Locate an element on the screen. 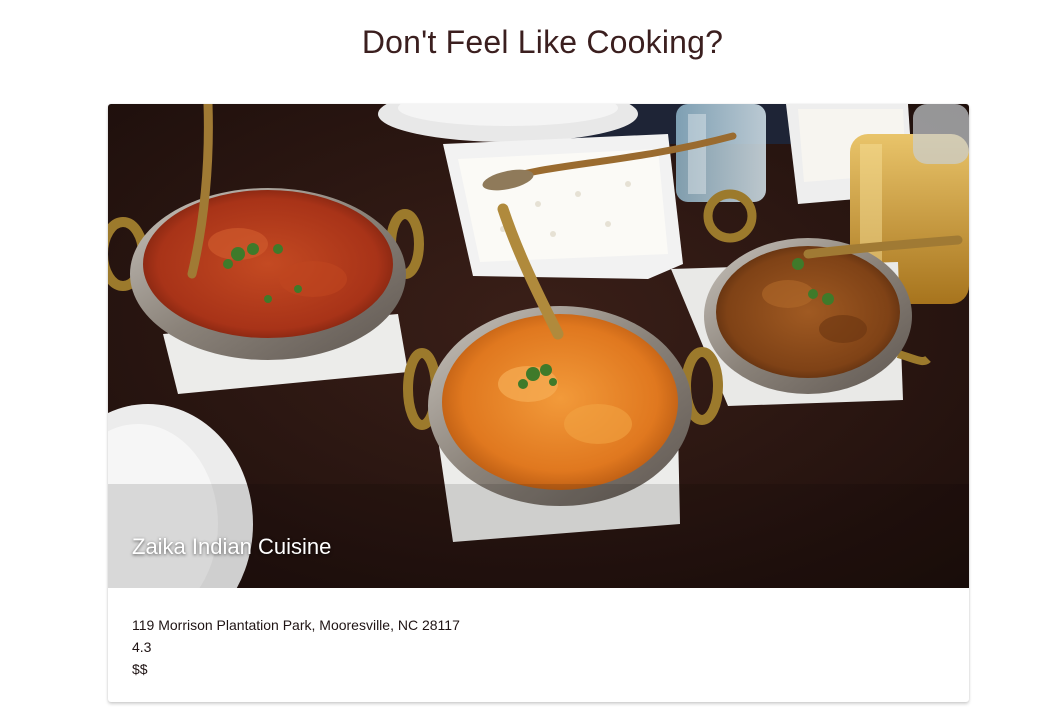  restaurant-name: Zaika Indian Cuisine is located at coordinates (231, 547).